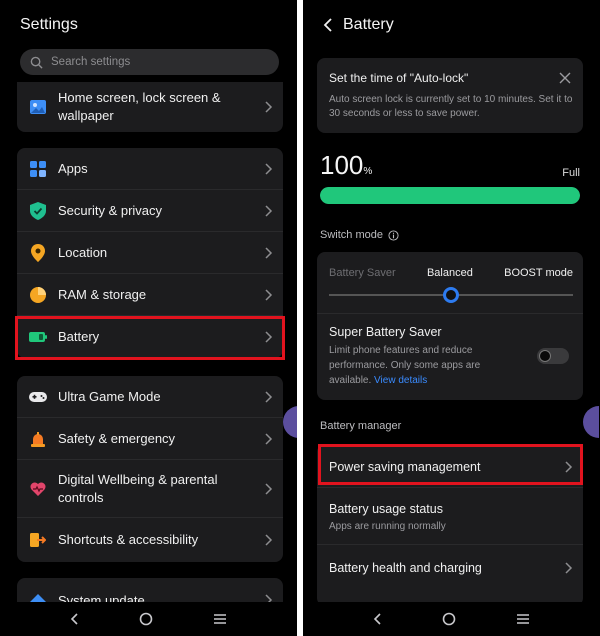 Image resolution: width=600 pixels, height=636 pixels. I want to click on page-title: Settings, so click(49, 24).